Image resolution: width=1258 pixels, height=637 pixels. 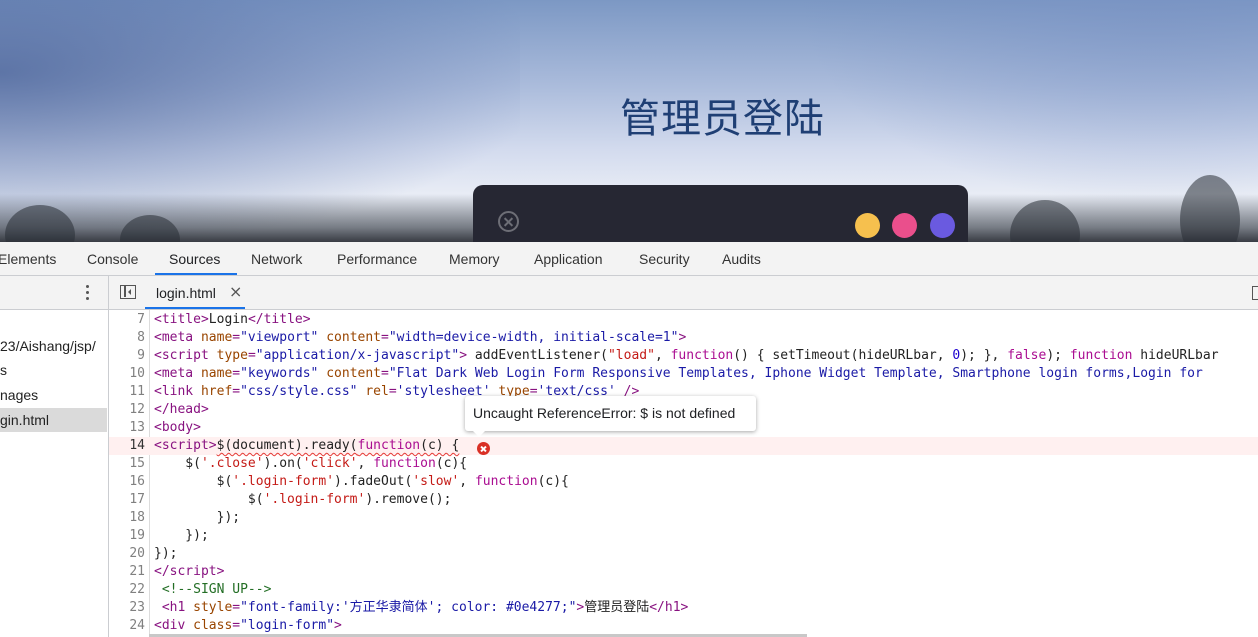 I want to click on navigator-item-folder: s, so click(x=53, y=370).